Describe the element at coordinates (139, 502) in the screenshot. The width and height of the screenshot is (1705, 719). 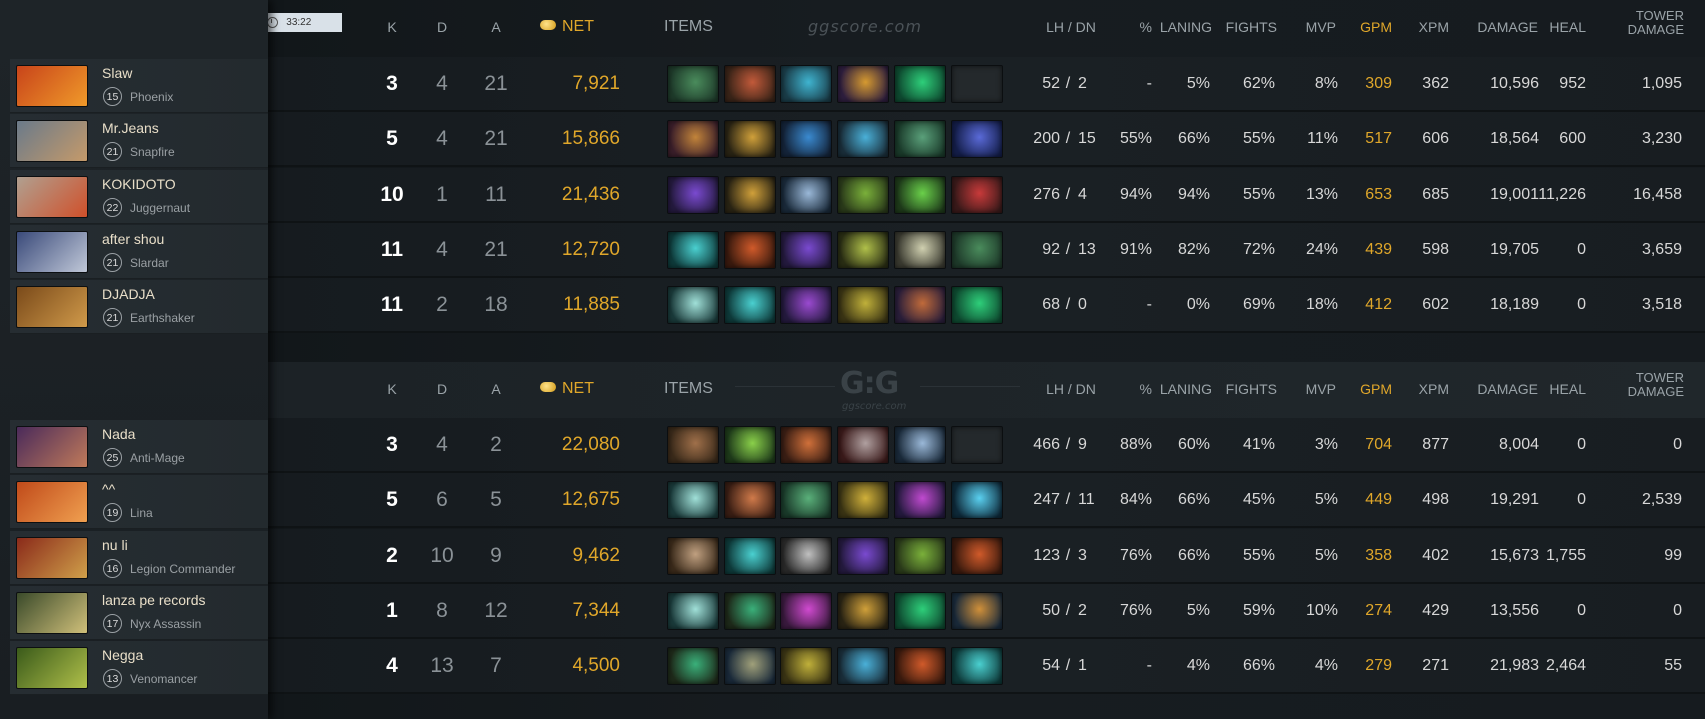
I see `player-card: ^^ 19 Lina` at that location.